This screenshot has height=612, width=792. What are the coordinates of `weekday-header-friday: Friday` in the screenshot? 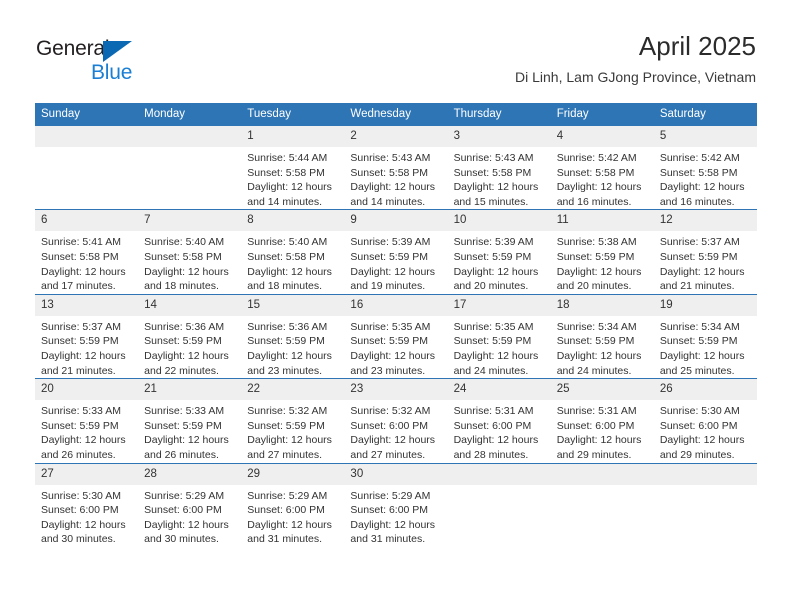 It's located at (602, 114).